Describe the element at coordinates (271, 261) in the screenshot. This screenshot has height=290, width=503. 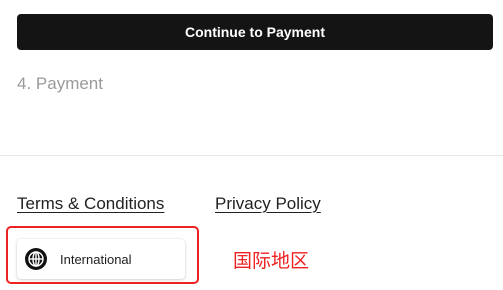
I see `annotation-label: 国际地区` at that location.